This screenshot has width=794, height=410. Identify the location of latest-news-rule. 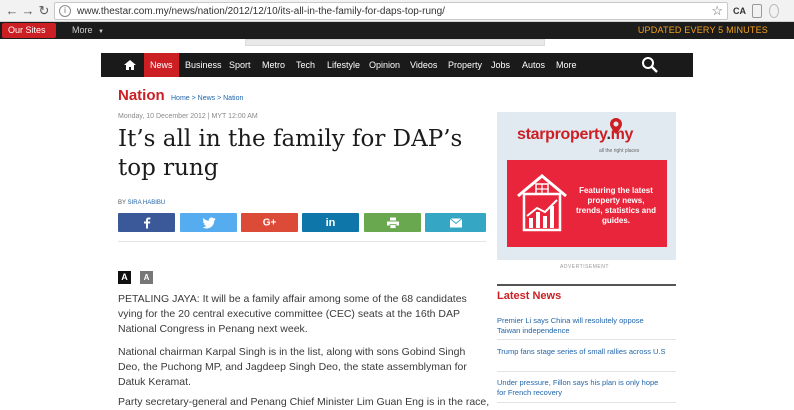
(586, 285).